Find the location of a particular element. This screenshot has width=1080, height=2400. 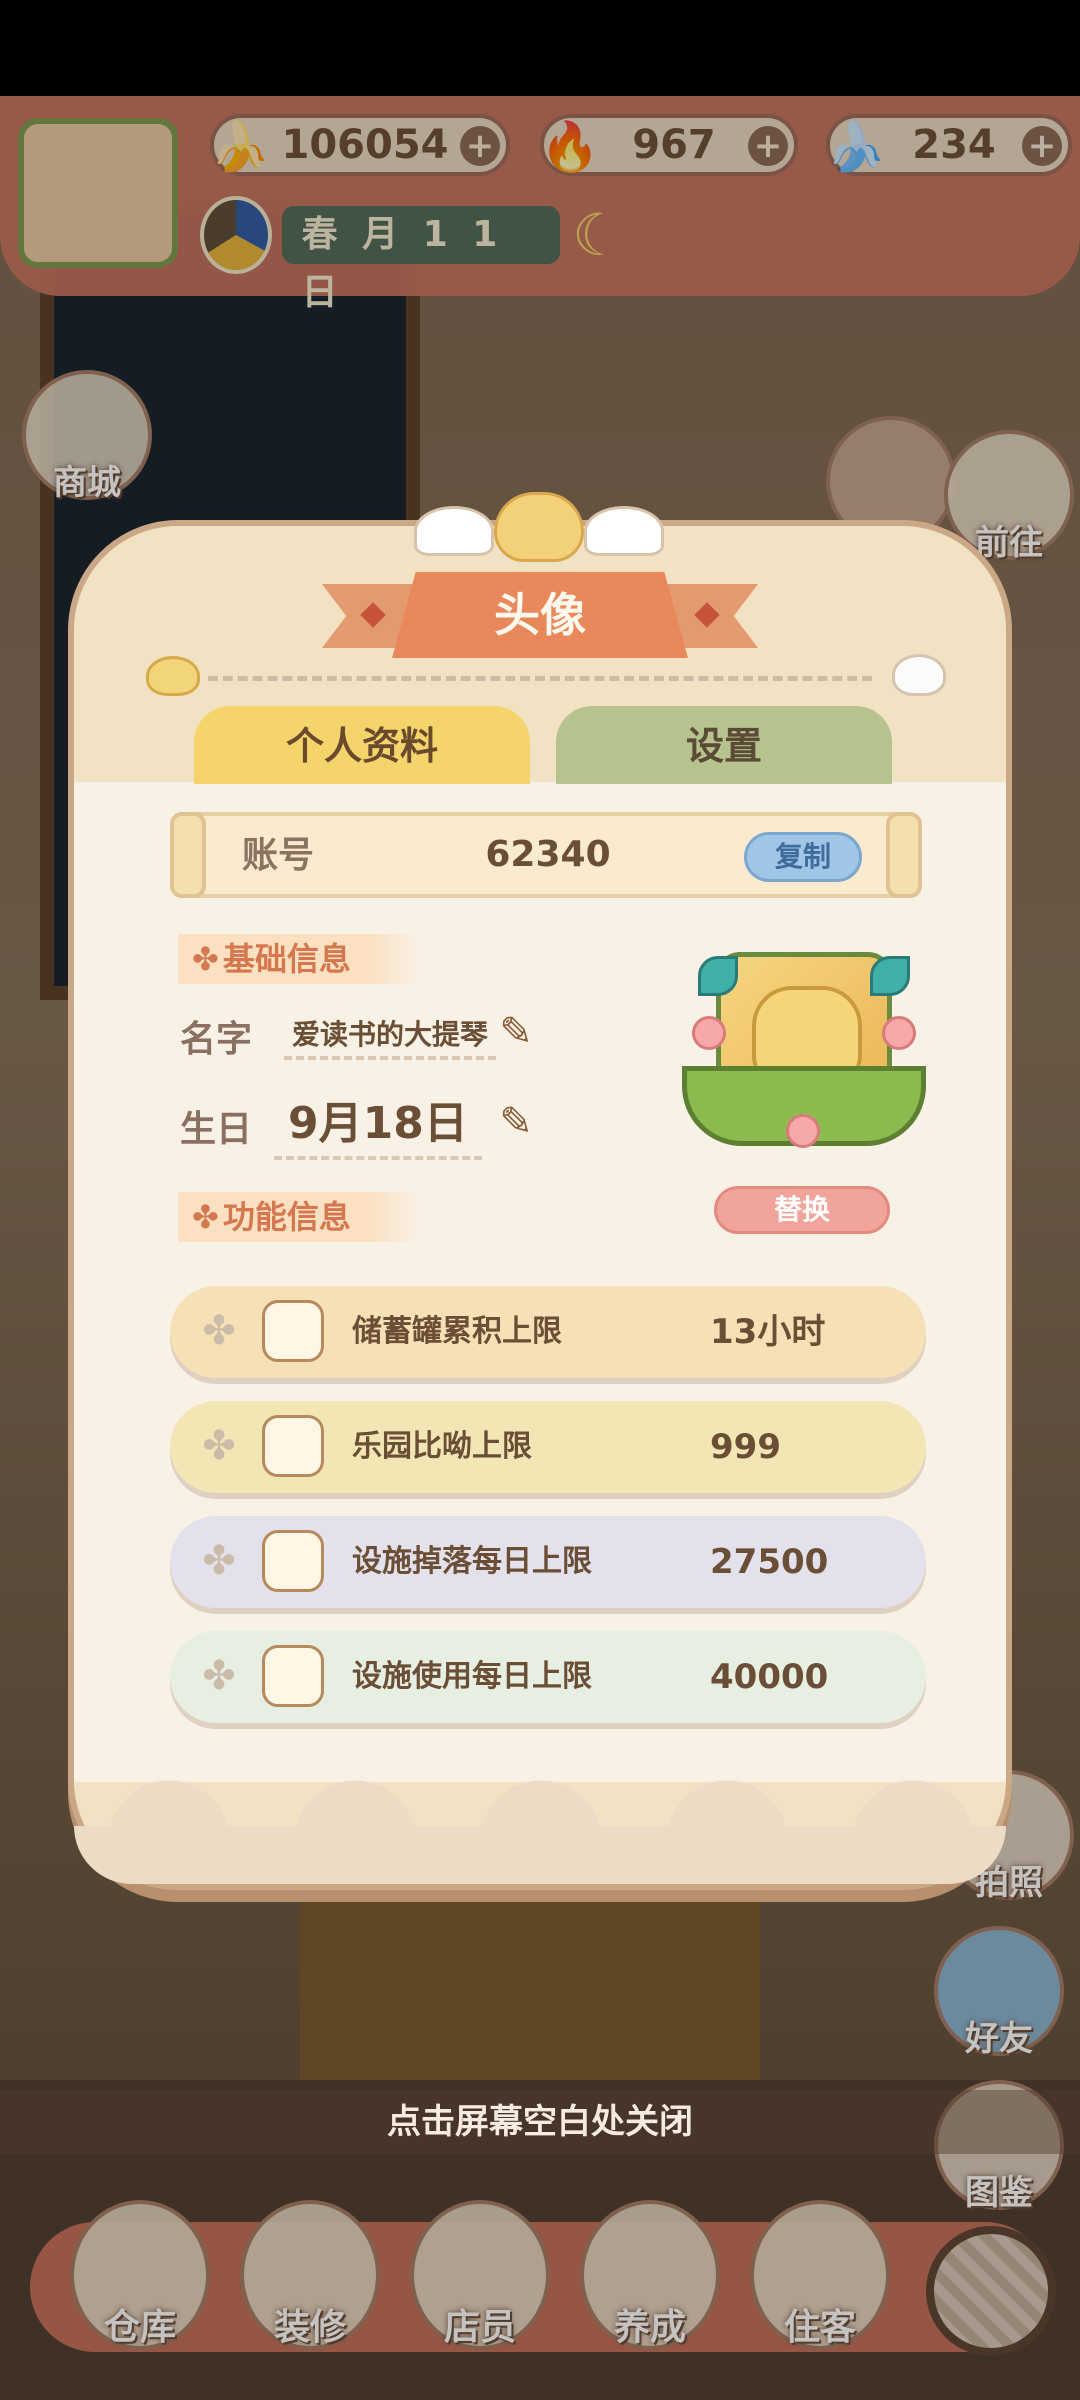

stat-label: 设施掉落每日上限 is located at coordinates (472, 1561).